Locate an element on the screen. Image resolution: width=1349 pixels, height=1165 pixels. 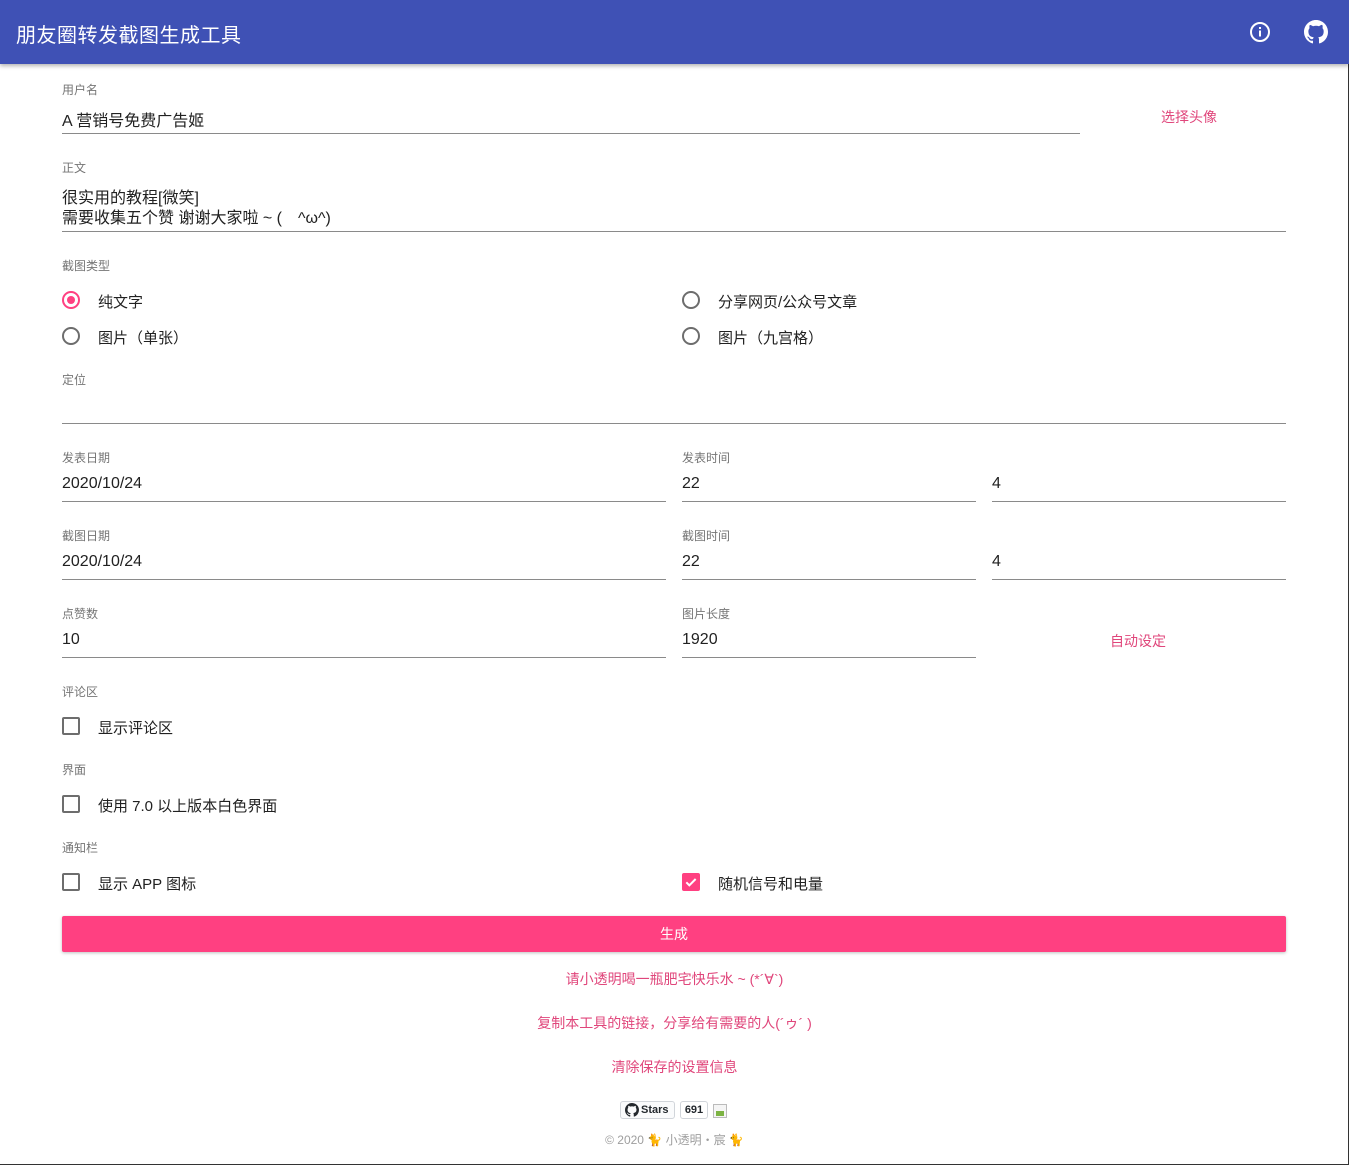
github-stars-count: 691 is located at coordinates (694, 1110).